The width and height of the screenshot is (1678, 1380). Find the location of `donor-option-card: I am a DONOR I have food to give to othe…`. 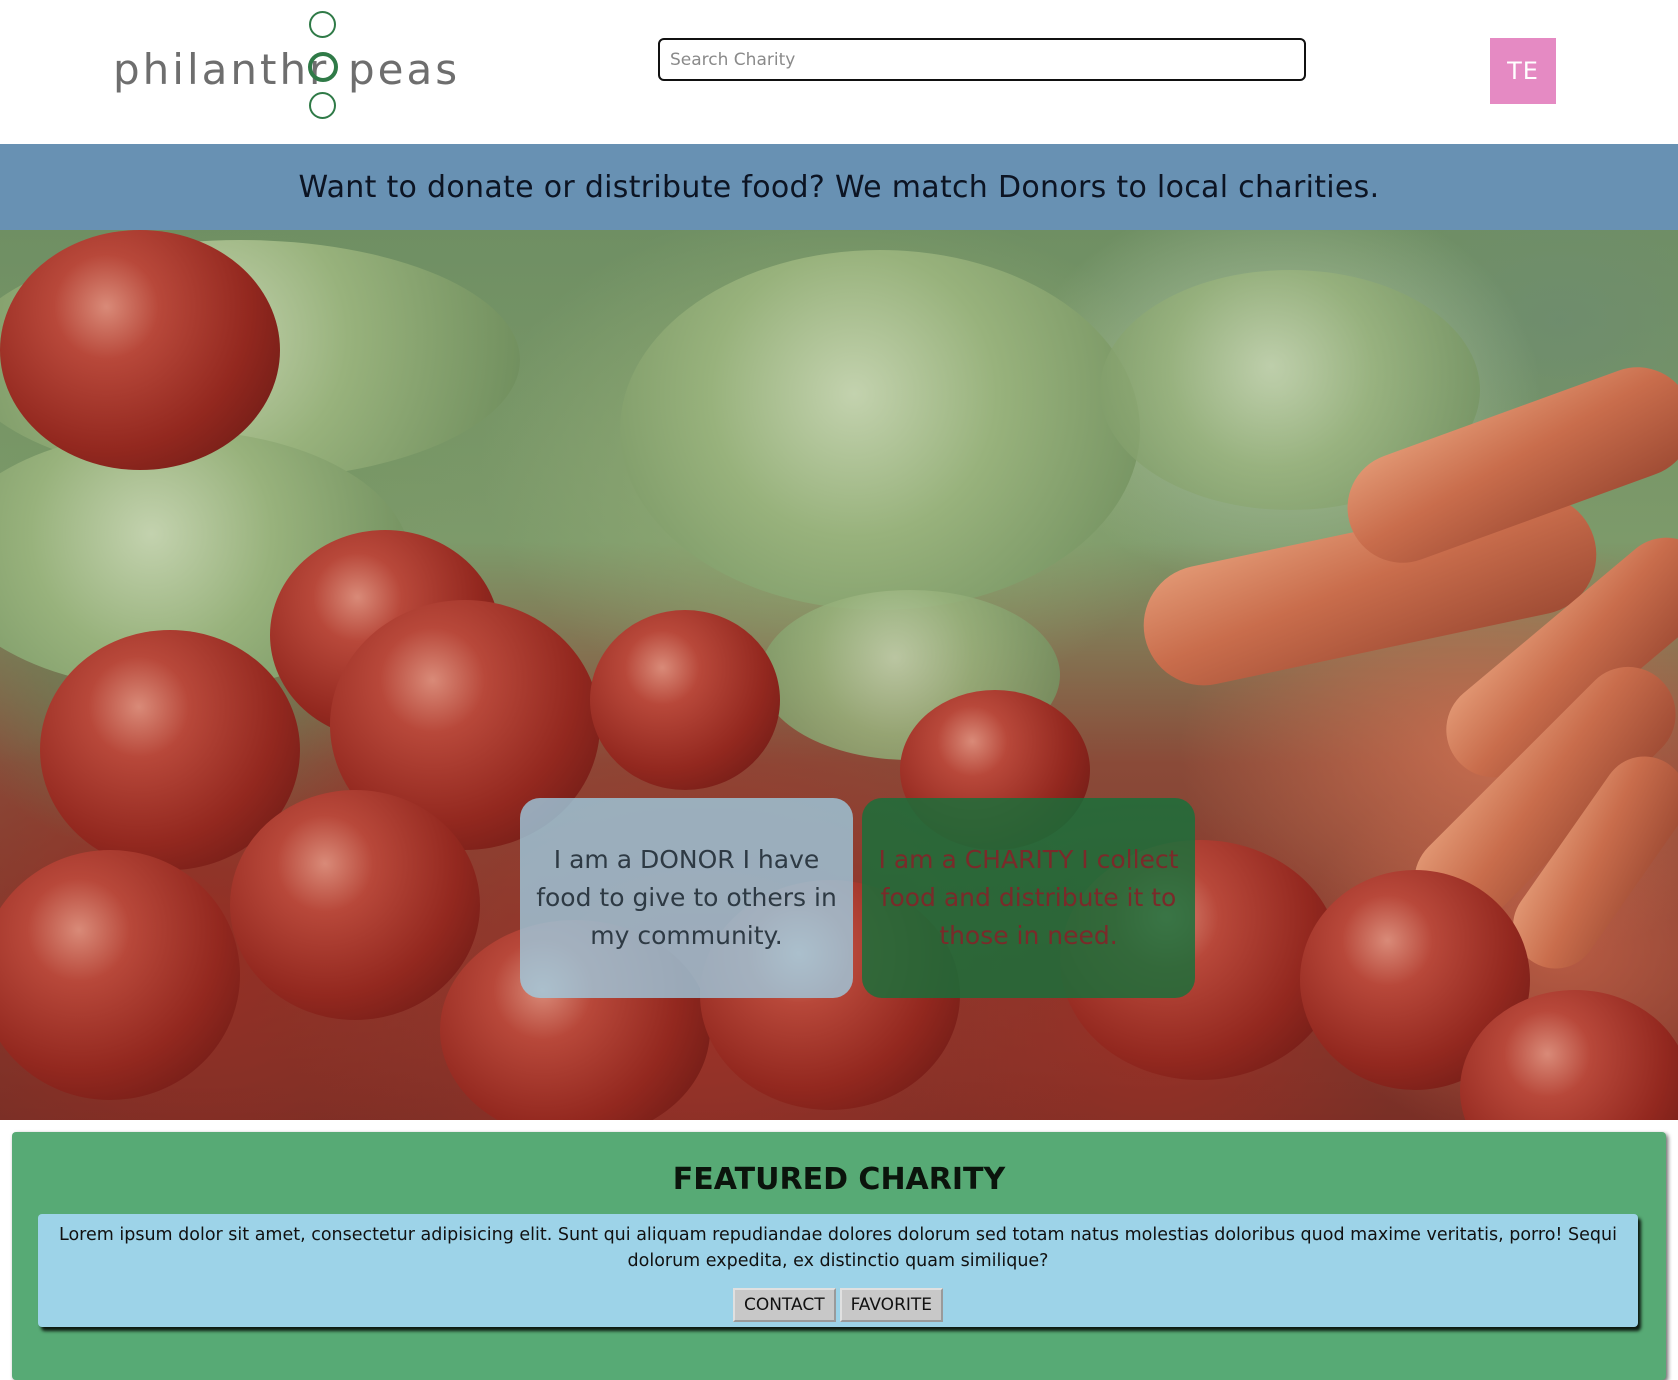

donor-option-card: I am a DONOR I have food to give to othe… is located at coordinates (686, 898).